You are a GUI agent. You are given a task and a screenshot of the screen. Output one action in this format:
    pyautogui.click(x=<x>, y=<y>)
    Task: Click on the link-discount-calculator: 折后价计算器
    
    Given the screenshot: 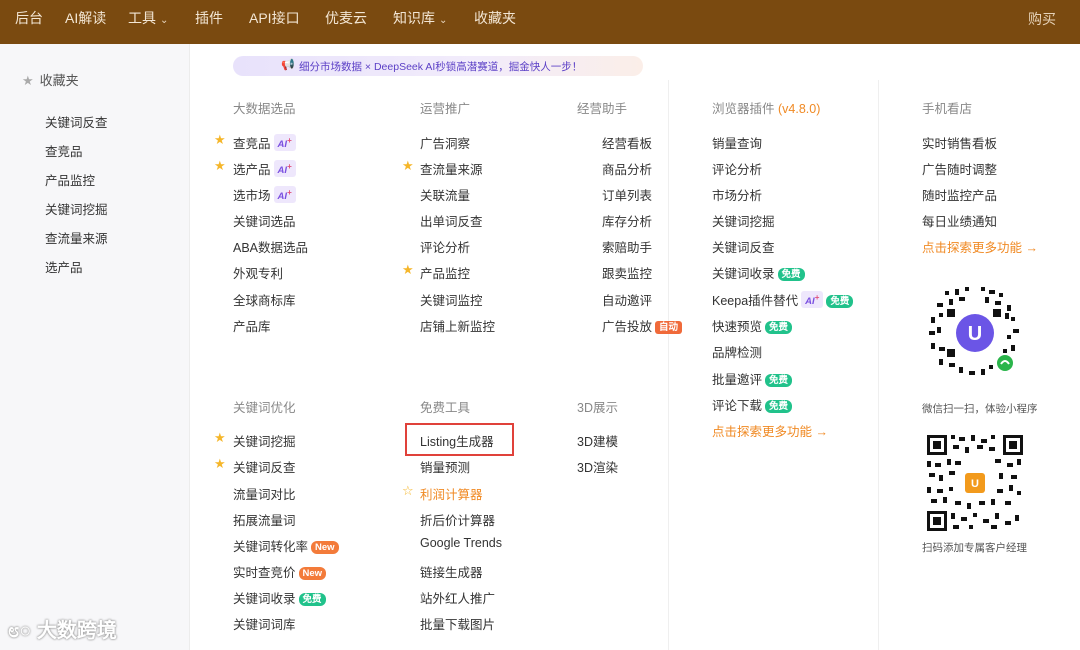 What is the action you would take?
    pyautogui.click(x=457, y=519)
    